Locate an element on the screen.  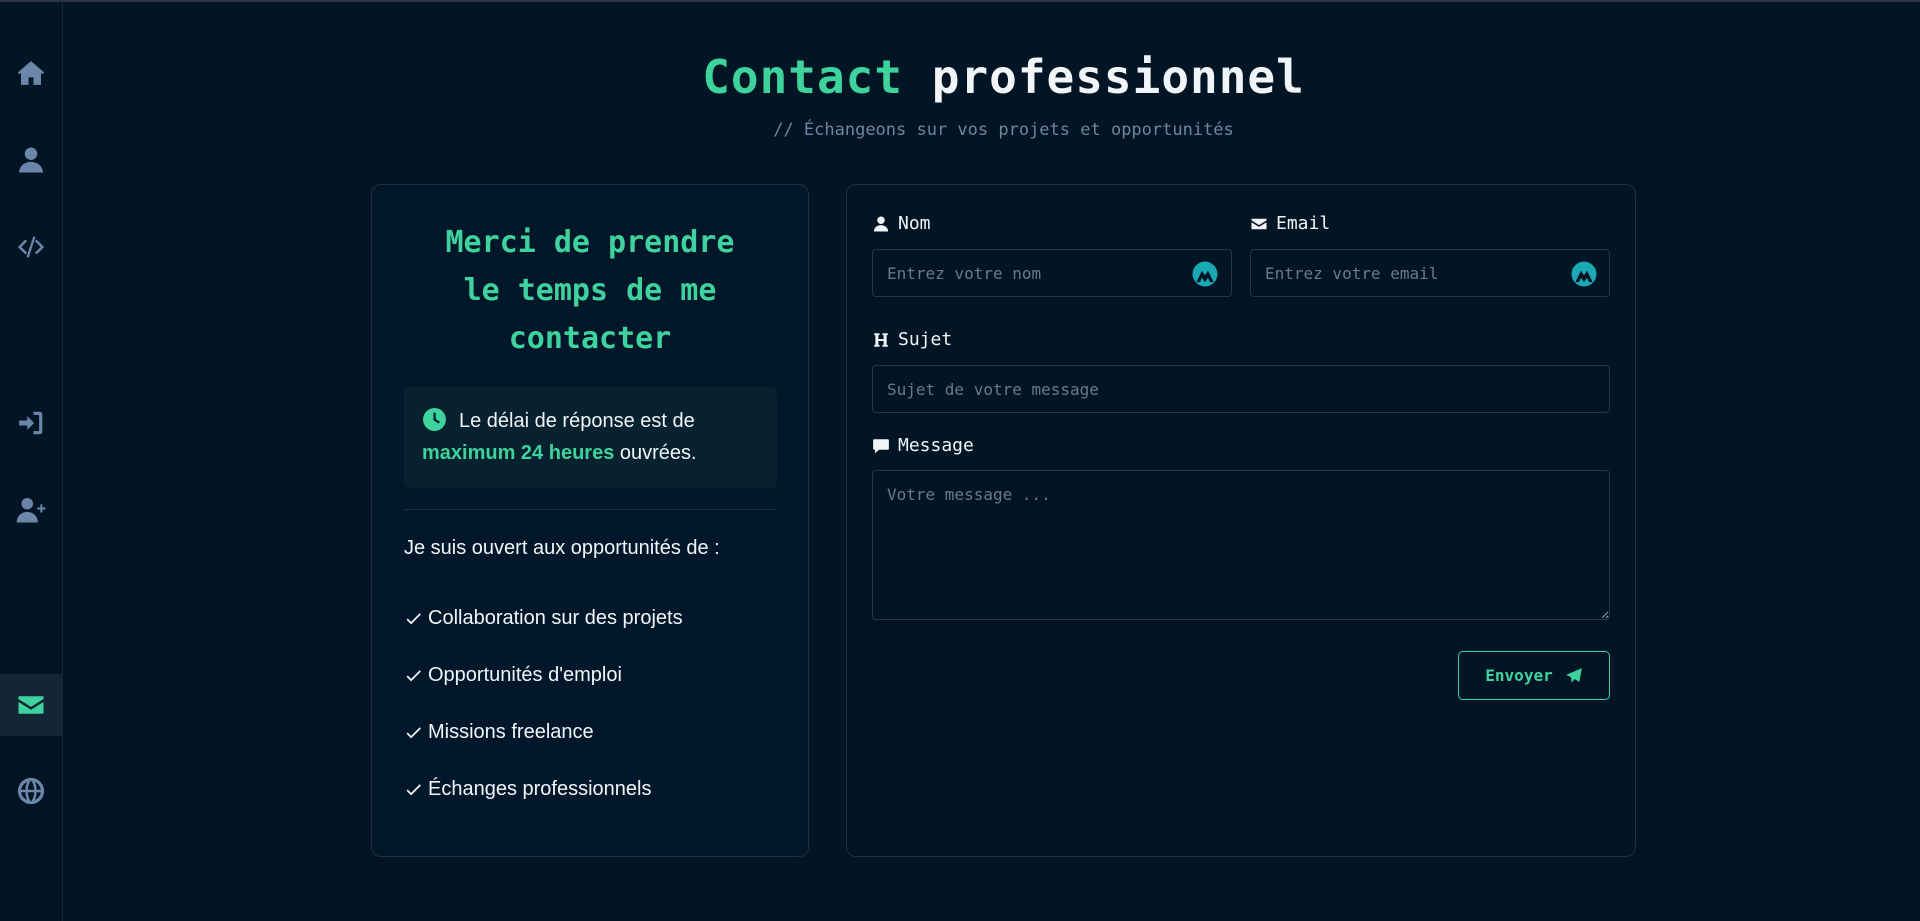
heading-icon is located at coordinates (881, 339).